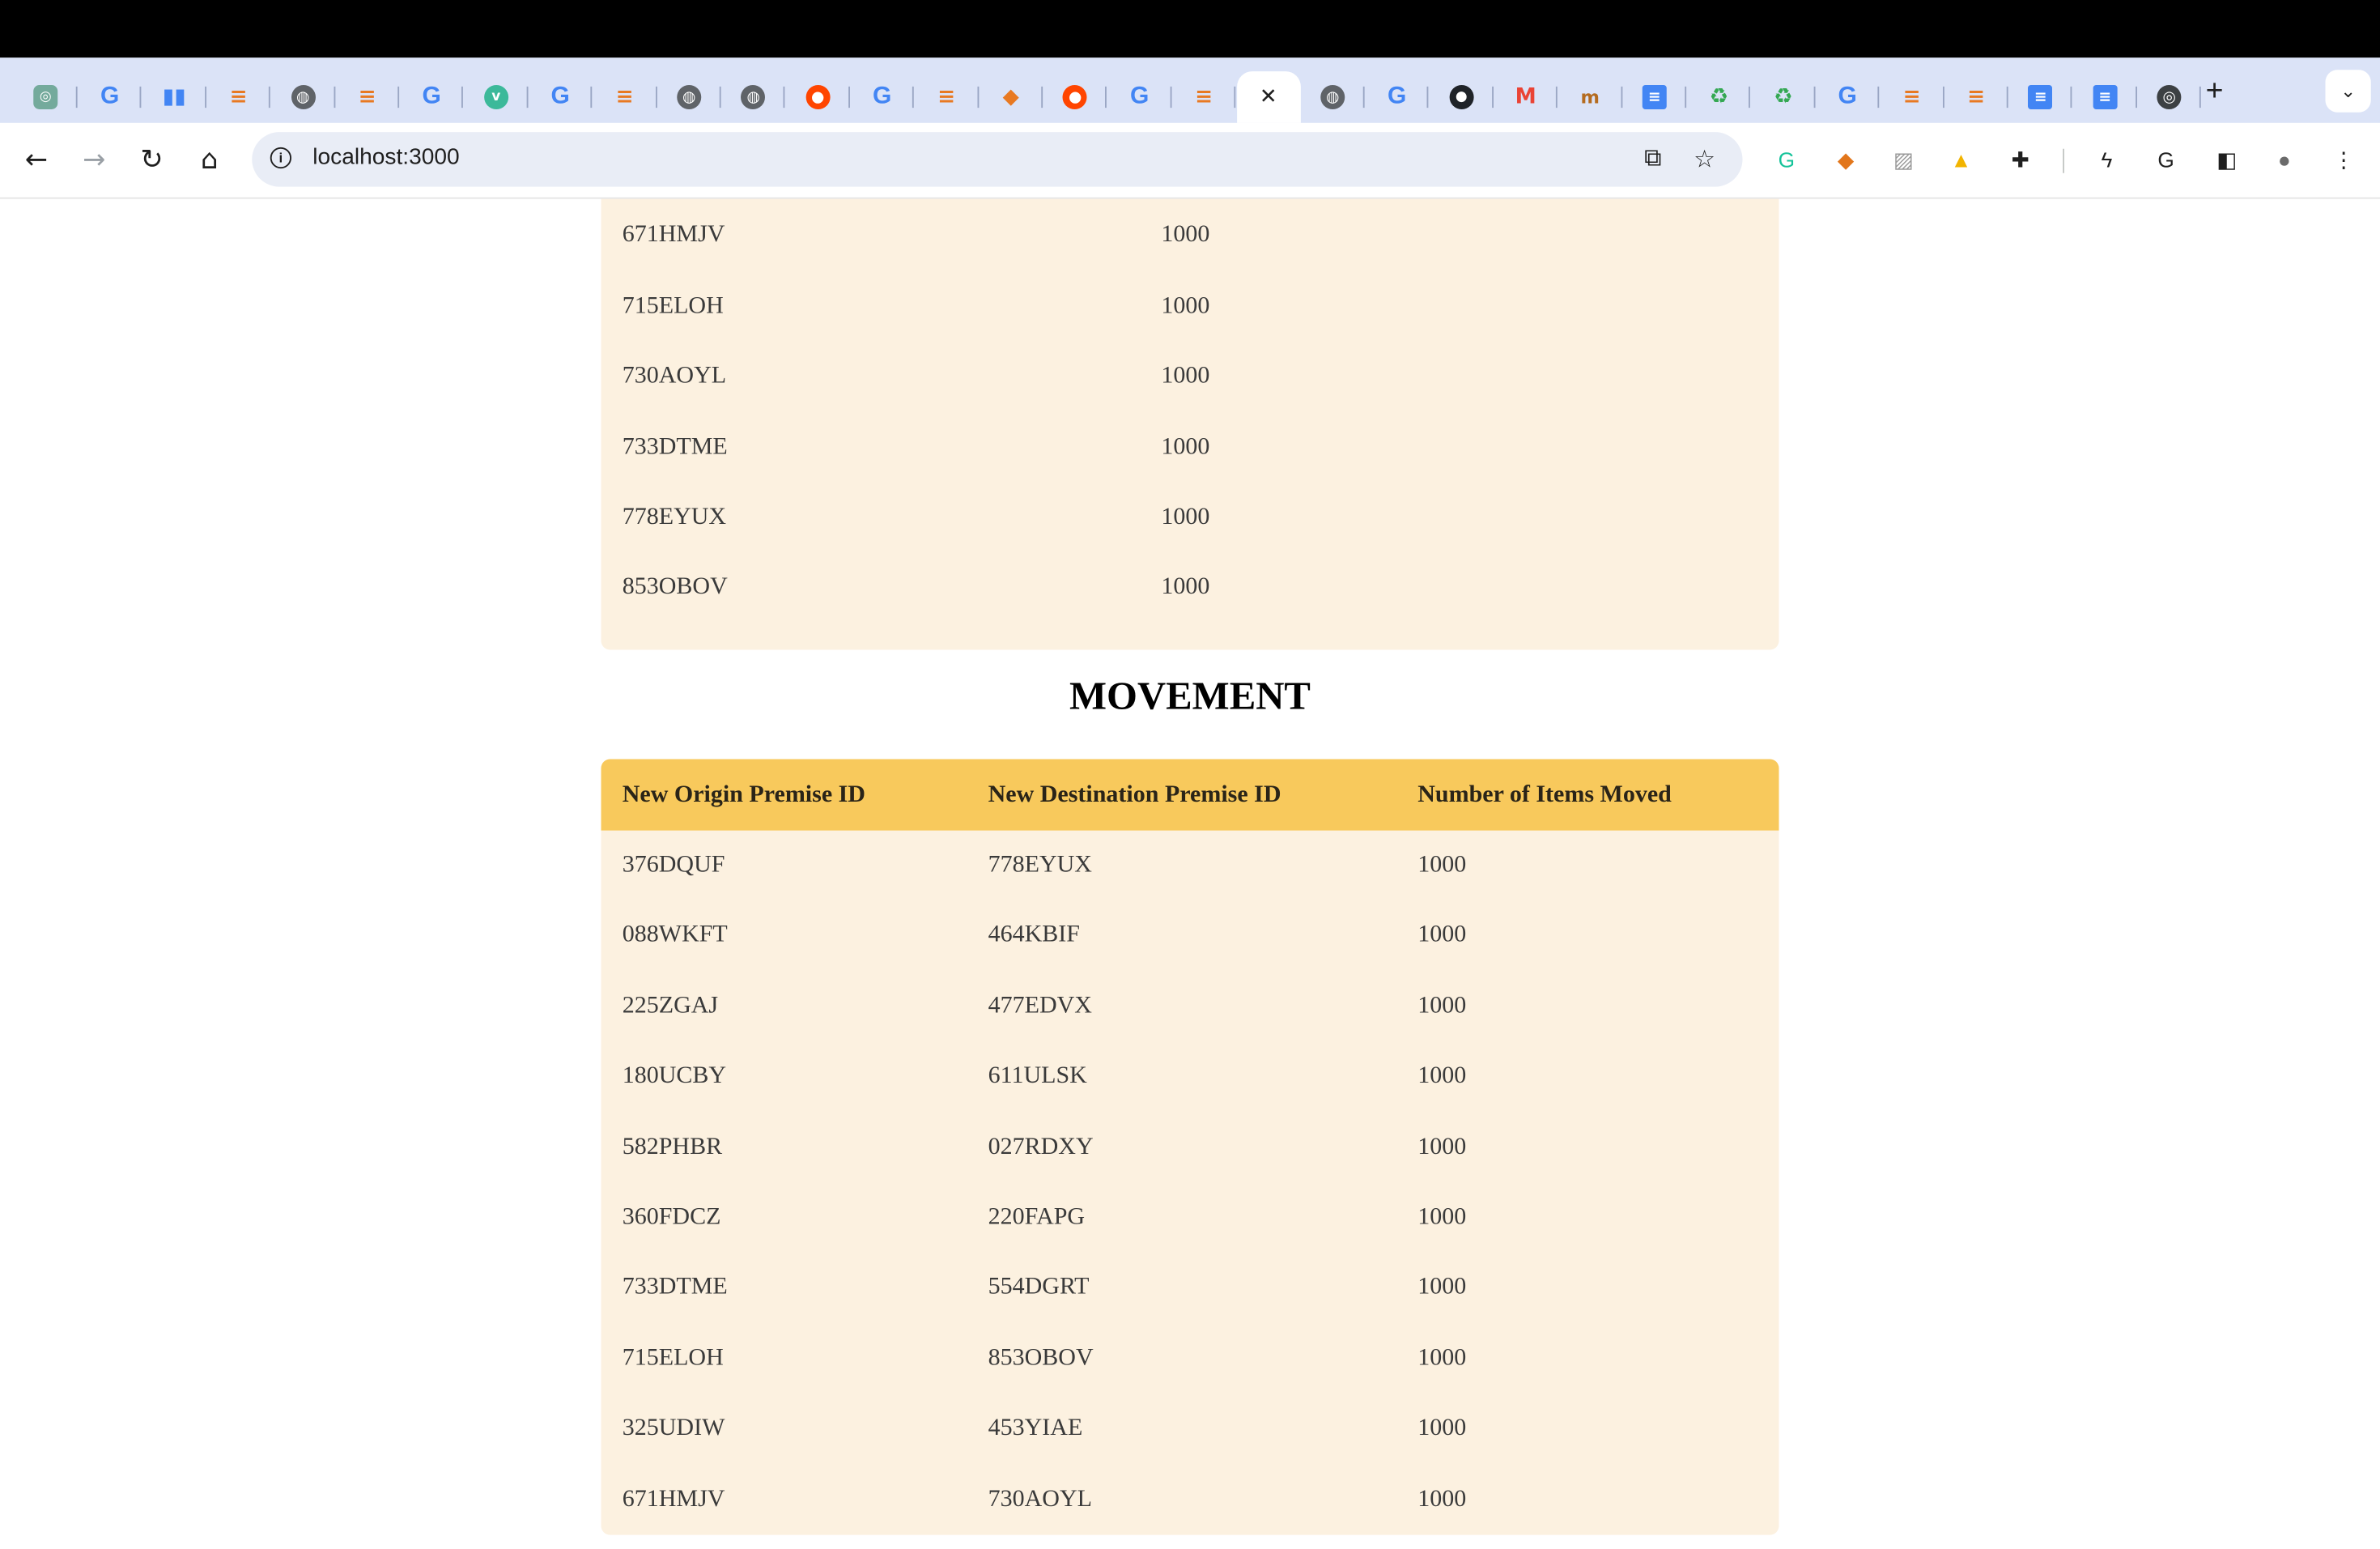  I want to click on movement-heading: MOVEMENT, so click(1190, 696).